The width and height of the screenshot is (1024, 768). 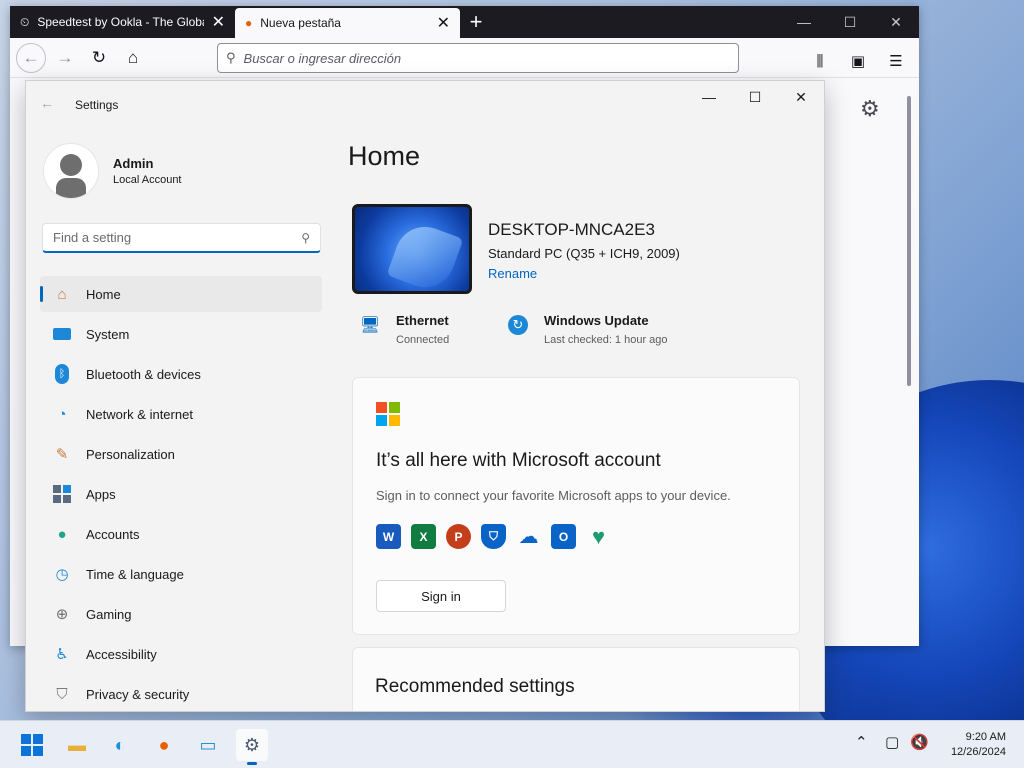 I want to click on file-explorer-icon: ▬, so click(x=77, y=745).